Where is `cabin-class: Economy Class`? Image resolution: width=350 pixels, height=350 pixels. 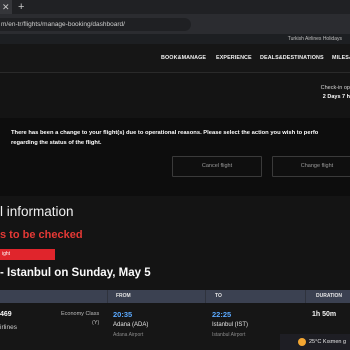
cabin-class: Economy Class is located at coordinates (80, 314).